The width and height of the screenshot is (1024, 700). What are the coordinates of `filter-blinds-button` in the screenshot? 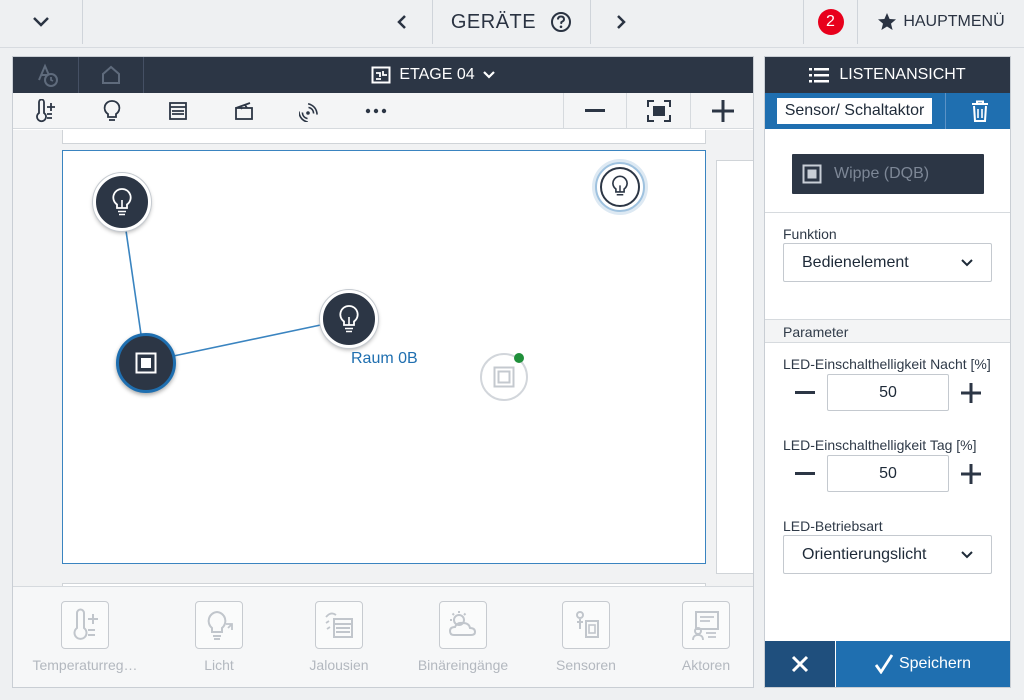 It's located at (178, 111).